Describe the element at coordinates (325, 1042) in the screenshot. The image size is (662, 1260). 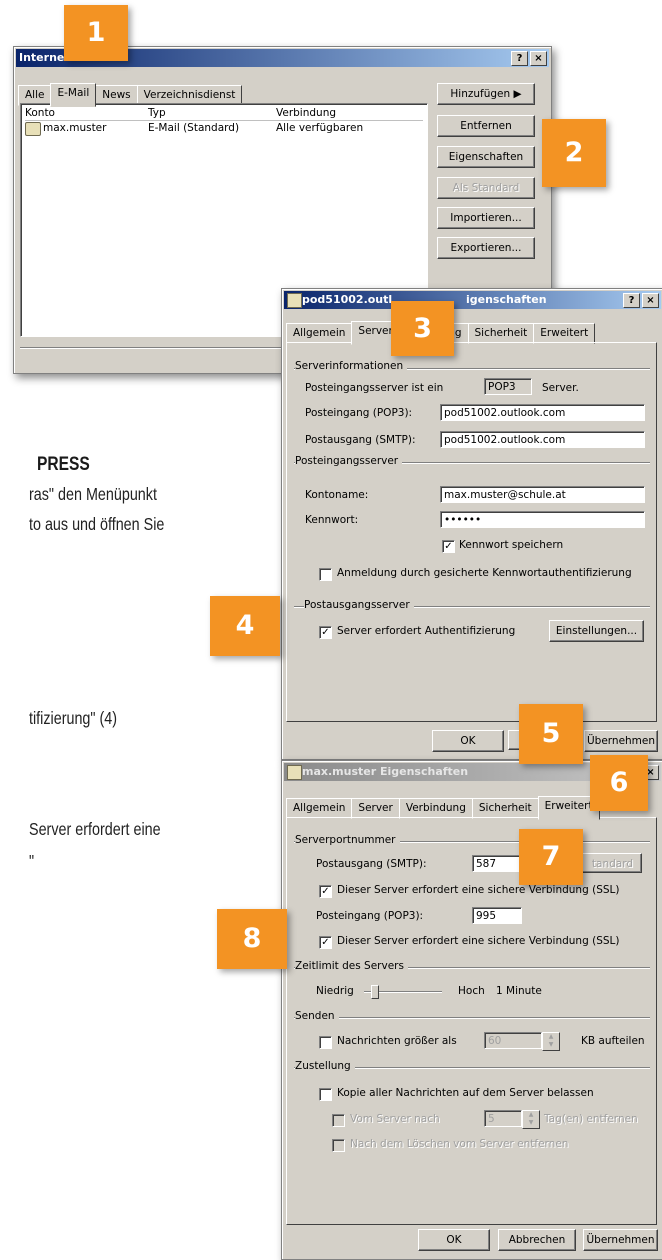
I see `split-messages-checkbox` at that location.